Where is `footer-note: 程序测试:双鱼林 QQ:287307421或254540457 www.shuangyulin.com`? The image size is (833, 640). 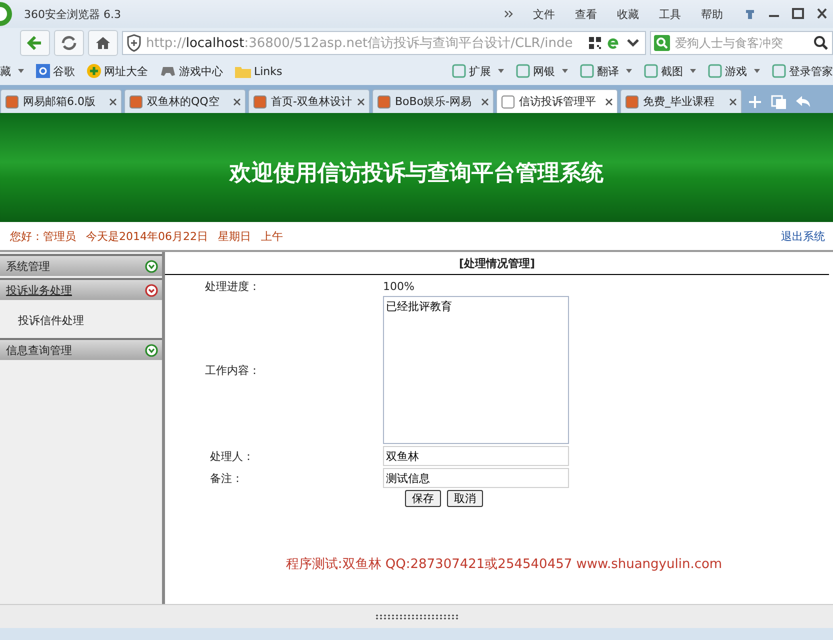
footer-note: 程序测试:双鱼林 QQ:287307421或254540457 www.shuangyulin.com is located at coordinates (504, 564).